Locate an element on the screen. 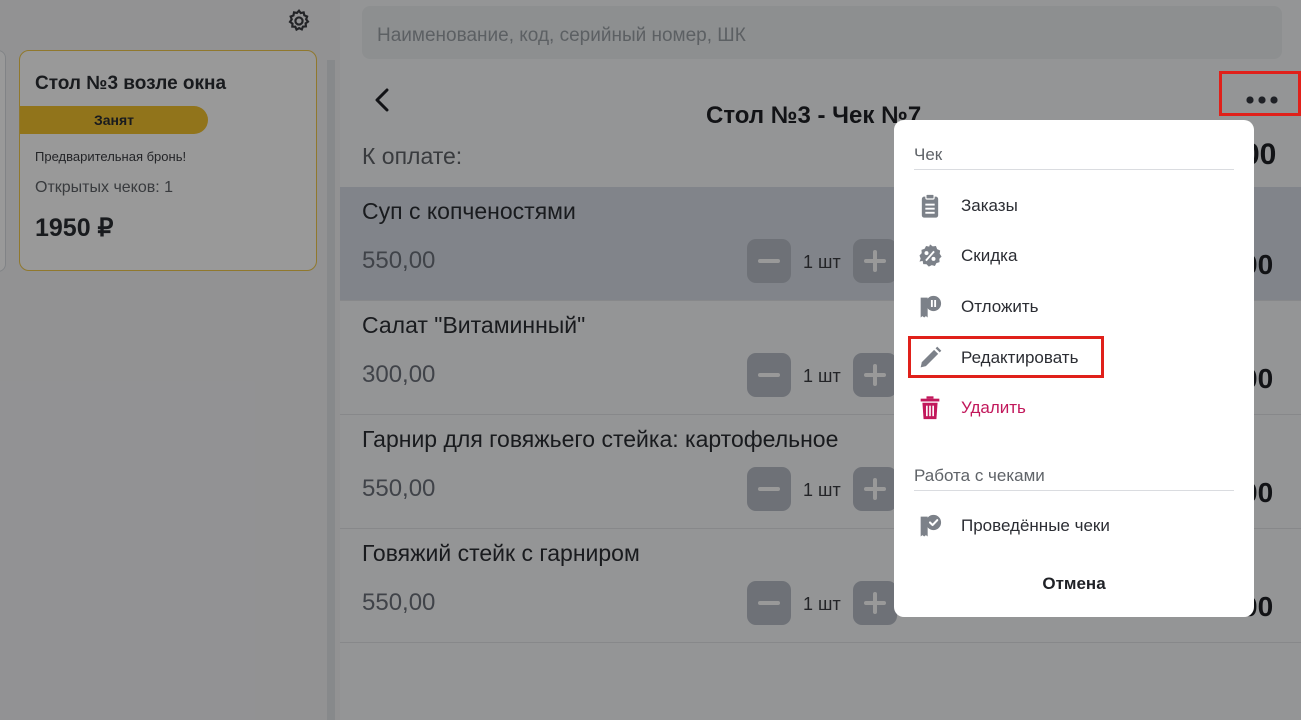  menu-item-postpone: Отложить is located at coordinates (1073, 307).